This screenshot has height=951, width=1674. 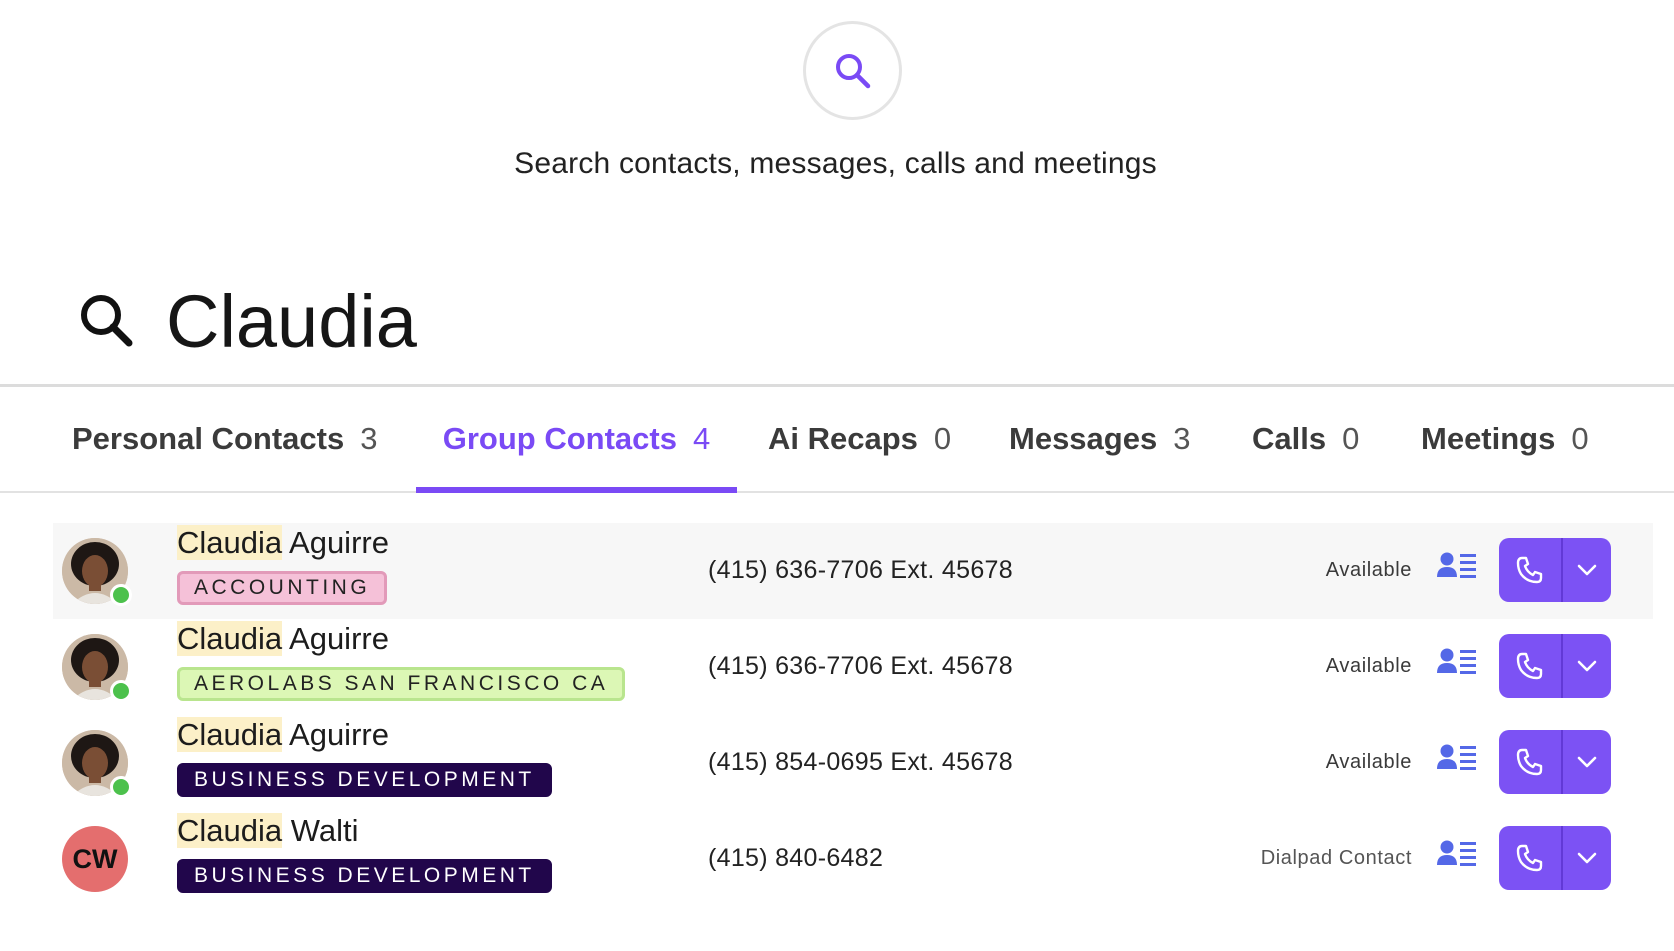 I want to click on tab-group-contacts: Group Contacts 4, so click(x=576, y=440).